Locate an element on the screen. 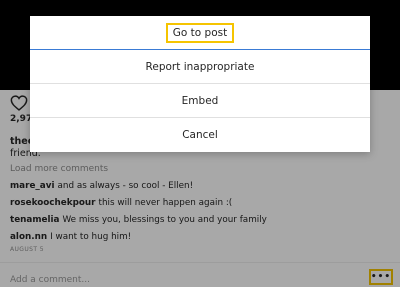  embed-label: Embed is located at coordinates (200, 100).